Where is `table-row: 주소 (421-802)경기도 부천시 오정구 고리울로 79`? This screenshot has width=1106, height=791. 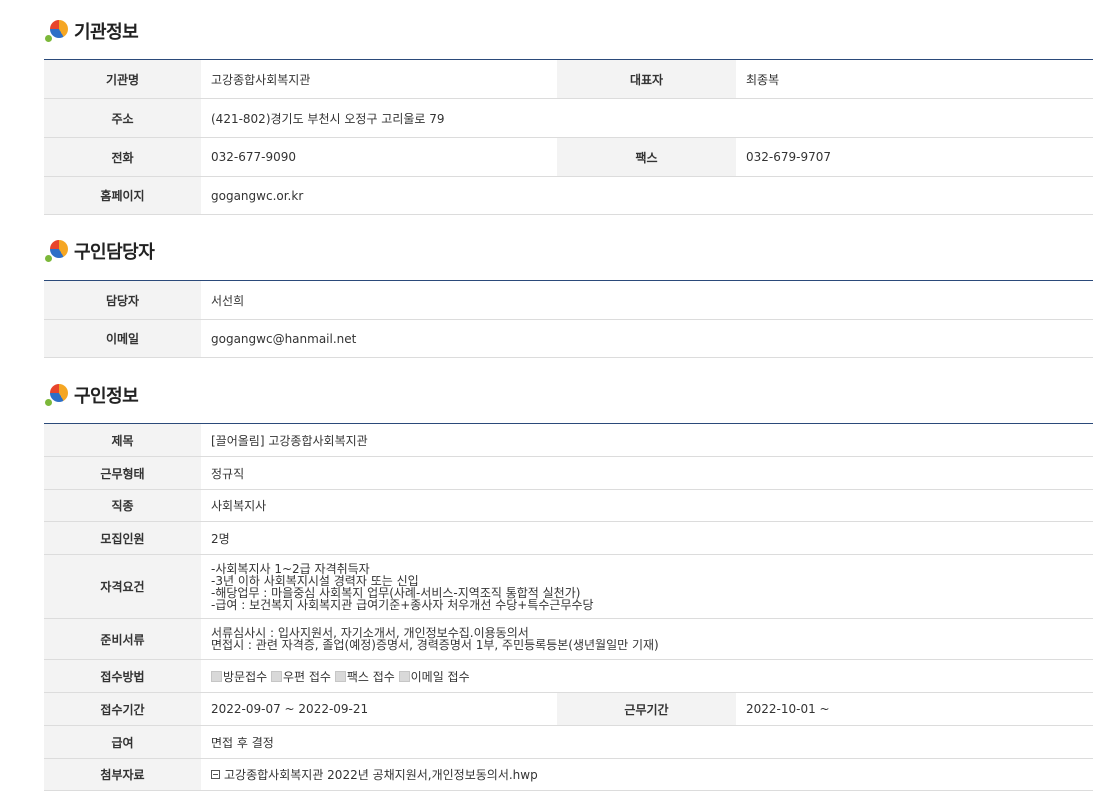
table-row: 주소 (421-802)경기도 부천시 오정구 고리울로 79 is located at coordinates (568, 118).